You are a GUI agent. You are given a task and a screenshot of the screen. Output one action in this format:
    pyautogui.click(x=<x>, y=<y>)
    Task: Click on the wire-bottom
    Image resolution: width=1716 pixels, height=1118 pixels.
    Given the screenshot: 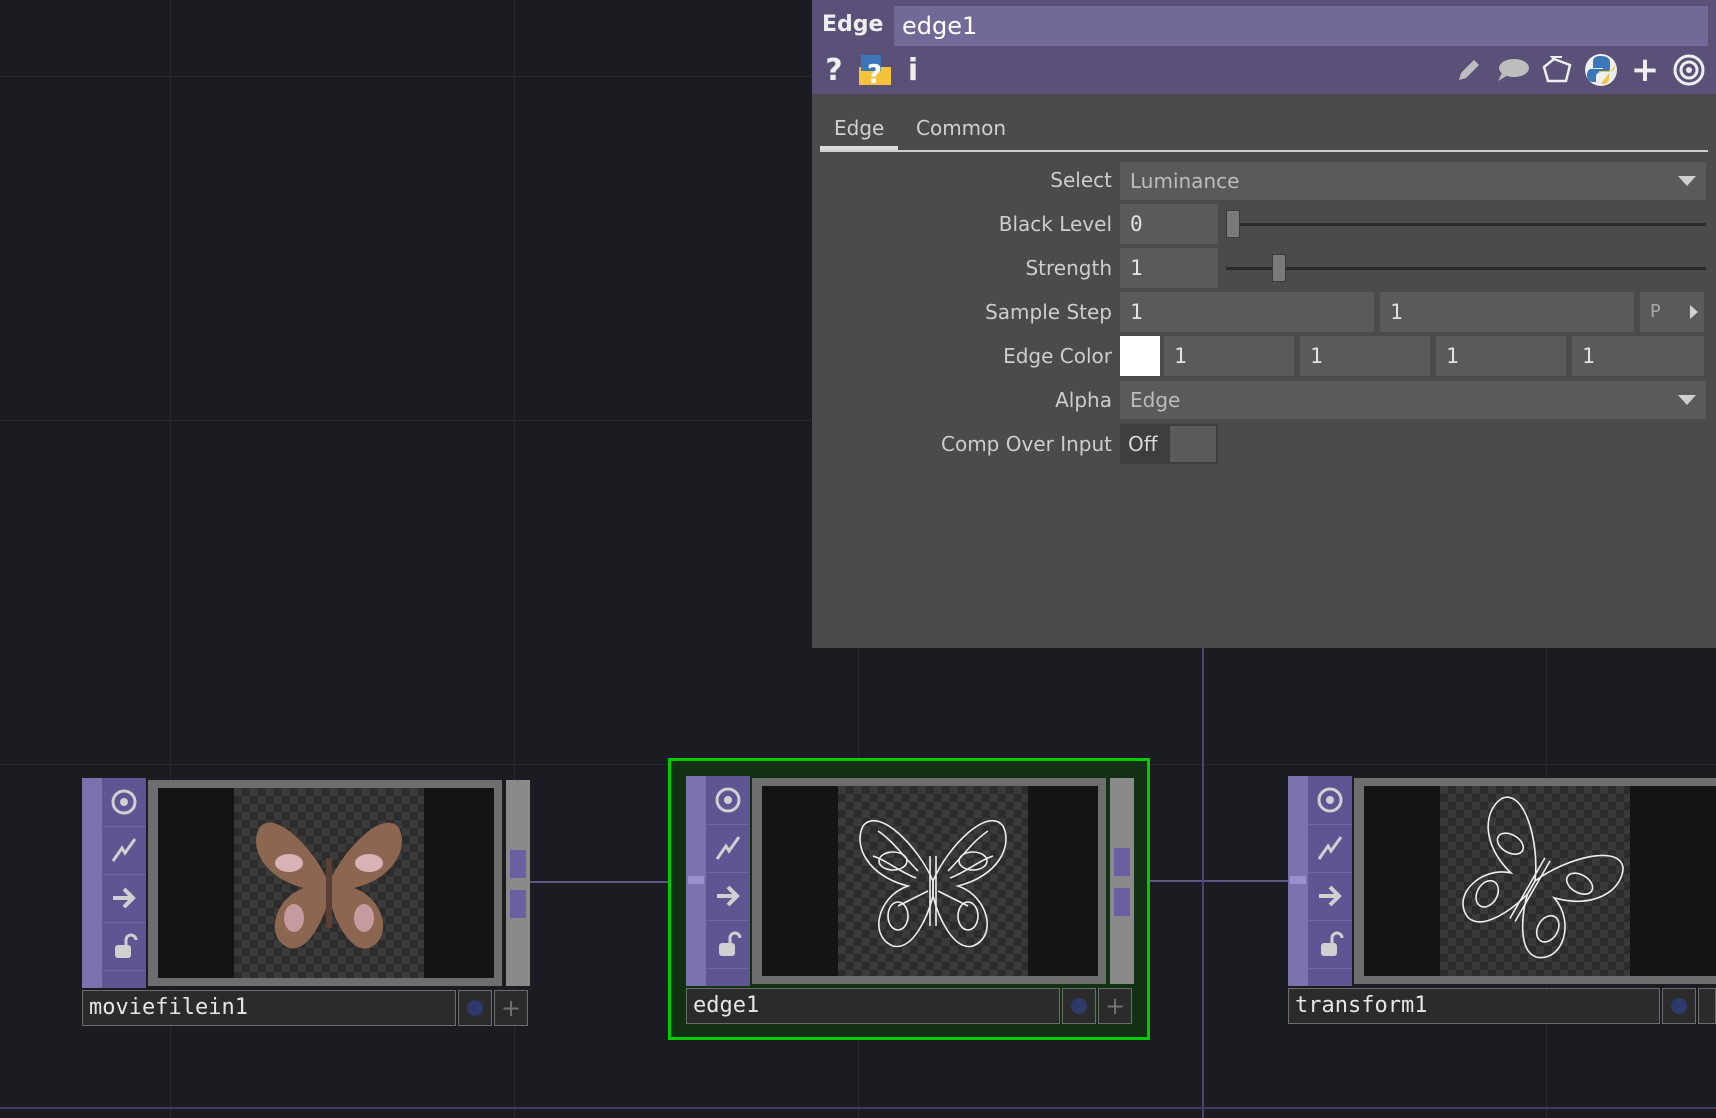 What is the action you would take?
    pyautogui.click(x=858, y=1108)
    